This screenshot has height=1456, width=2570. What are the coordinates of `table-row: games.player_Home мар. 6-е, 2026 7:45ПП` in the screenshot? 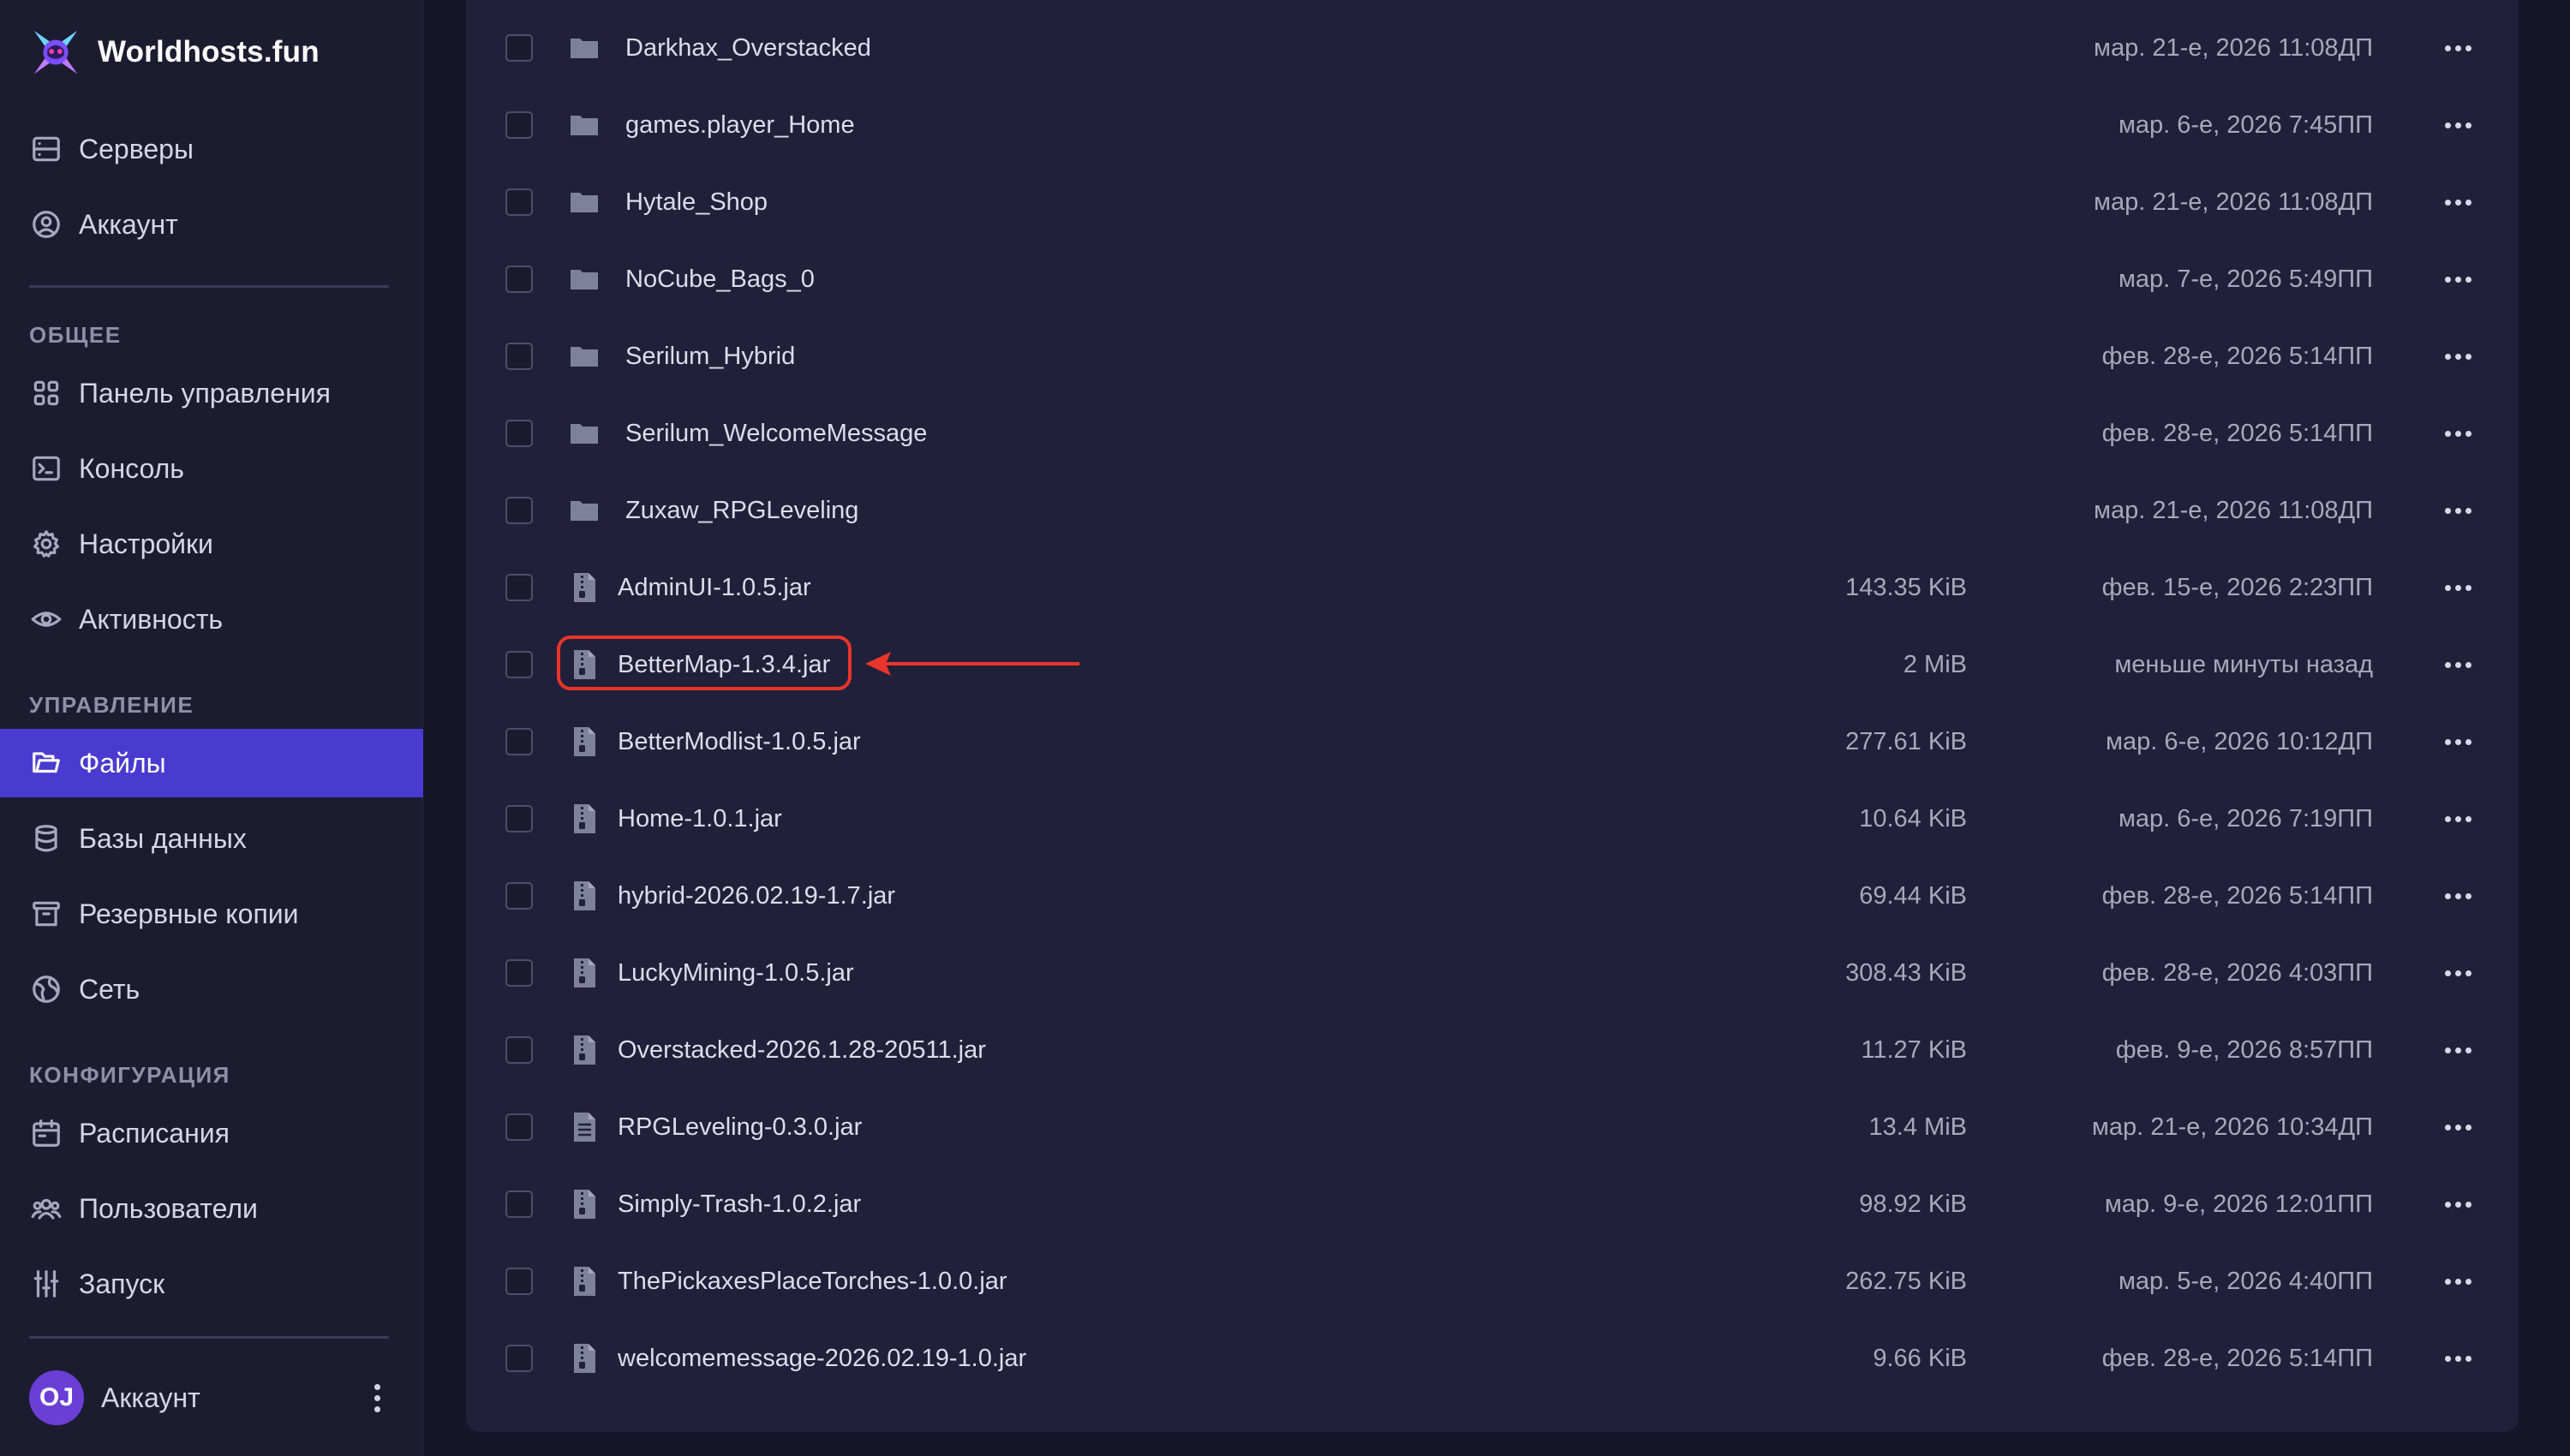 It's located at (1493, 125).